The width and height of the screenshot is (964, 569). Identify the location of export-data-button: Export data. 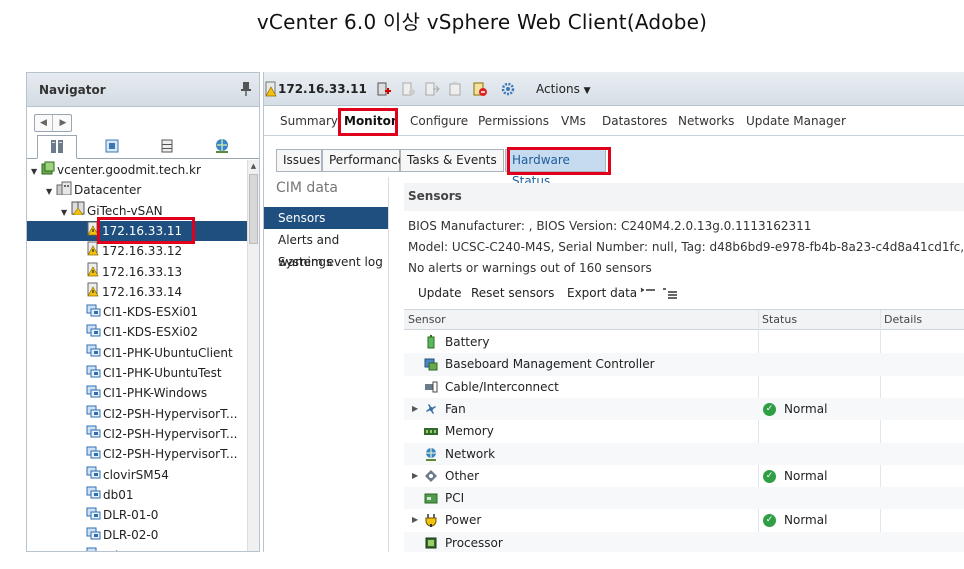
(602, 293).